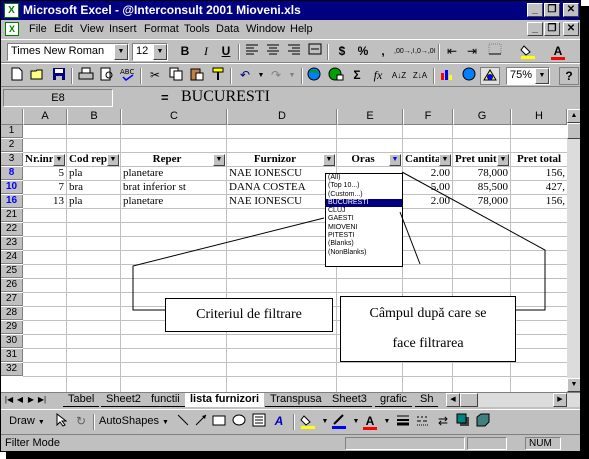 The width and height of the screenshot is (589, 459). What do you see at coordinates (12, 369) in the screenshot?
I see `row-header: 32` at bounding box center [12, 369].